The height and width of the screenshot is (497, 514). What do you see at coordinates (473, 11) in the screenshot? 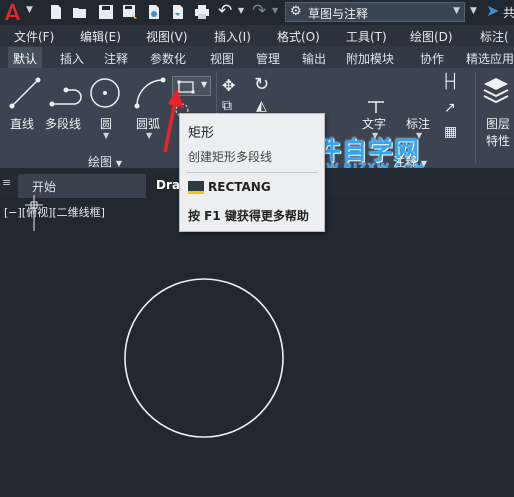
I see `share-dropdown-icon: ▼` at bounding box center [473, 11].